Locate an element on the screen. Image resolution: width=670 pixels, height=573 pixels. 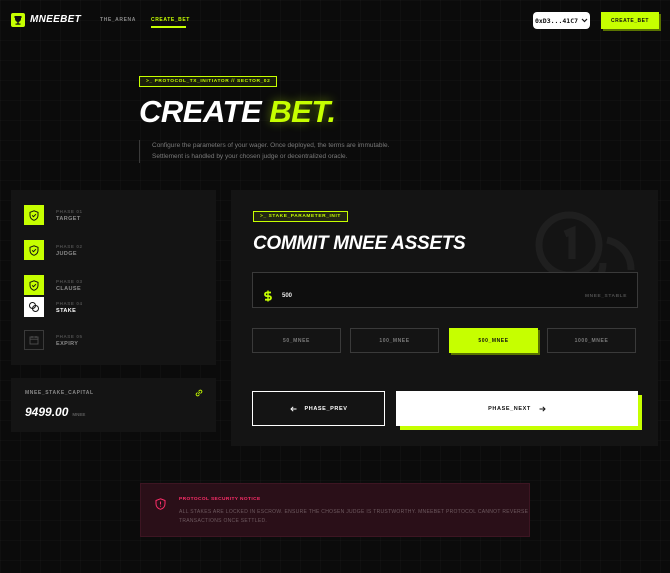
stake-option-1000: 1000_MNEE is located at coordinates (591, 340).